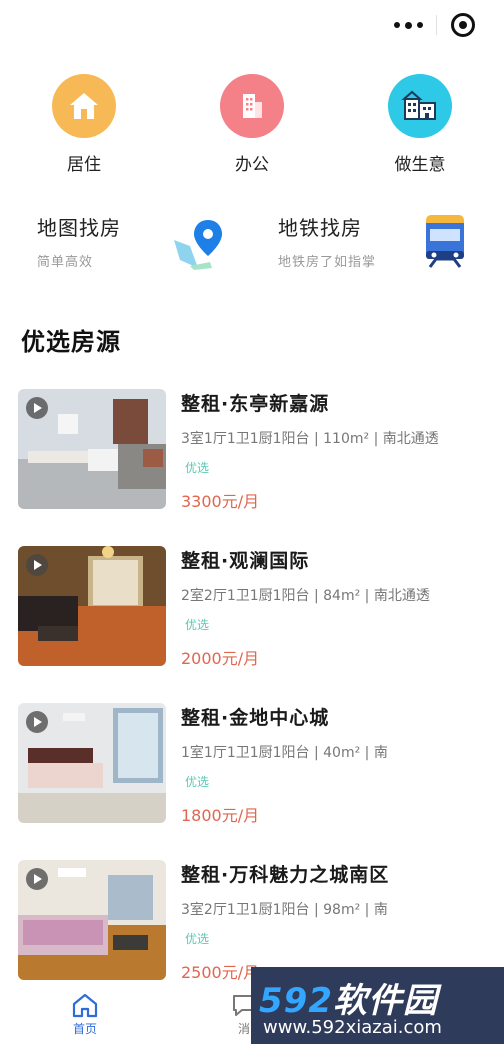 This screenshot has width=504, height=1044. What do you see at coordinates (255, 404) in the screenshot?
I see `listing-name: 整租·东亭新嘉源` at bounding box center [255, 404].